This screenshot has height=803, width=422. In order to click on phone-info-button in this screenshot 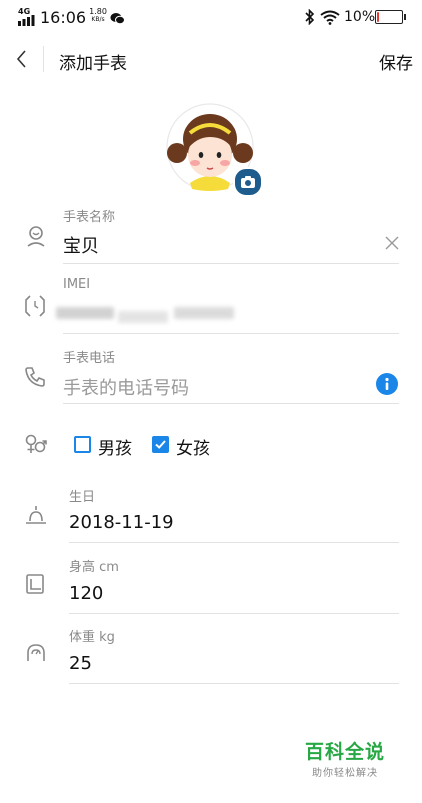, I will do `click(387, 384)`.